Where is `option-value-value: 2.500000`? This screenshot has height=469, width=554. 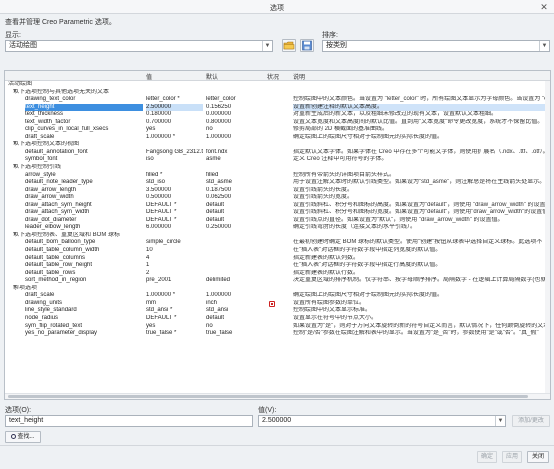 option-value-value: 2.500000 is located at coordinates (277, 420).